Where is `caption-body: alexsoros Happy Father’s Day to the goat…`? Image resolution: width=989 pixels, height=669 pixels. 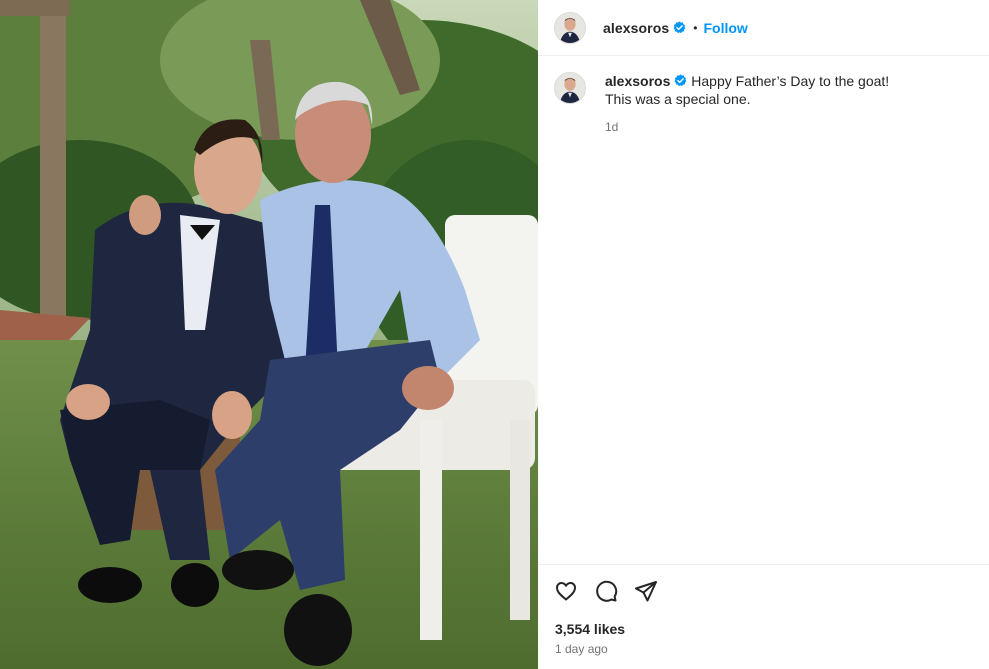 caption-body: alexsoros Happy Father’s Day to the goat… is located at coordinates (747, 104).